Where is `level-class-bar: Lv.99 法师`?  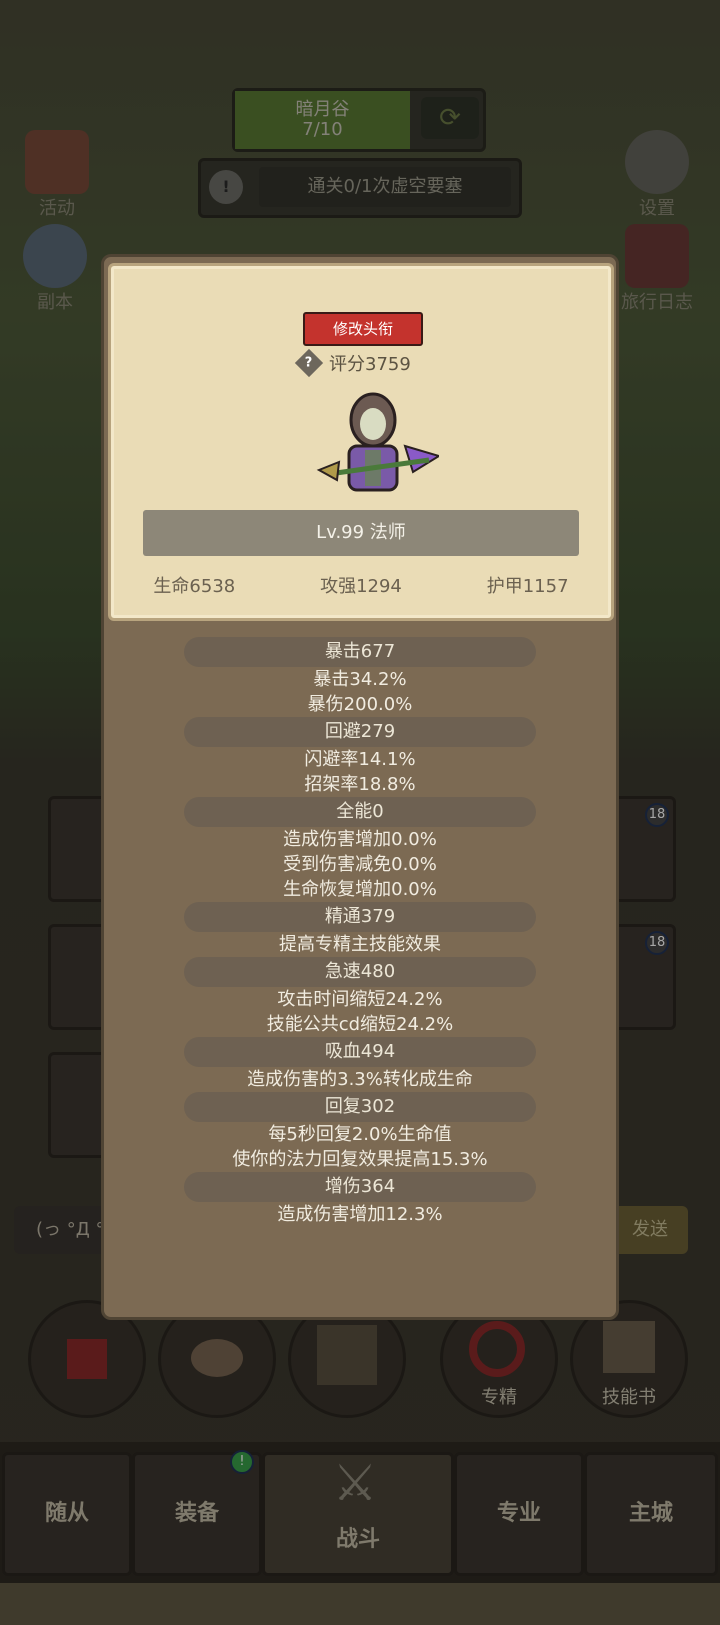
level-class-bar: Lv.99 法师 is located at coordinates (361, 533).